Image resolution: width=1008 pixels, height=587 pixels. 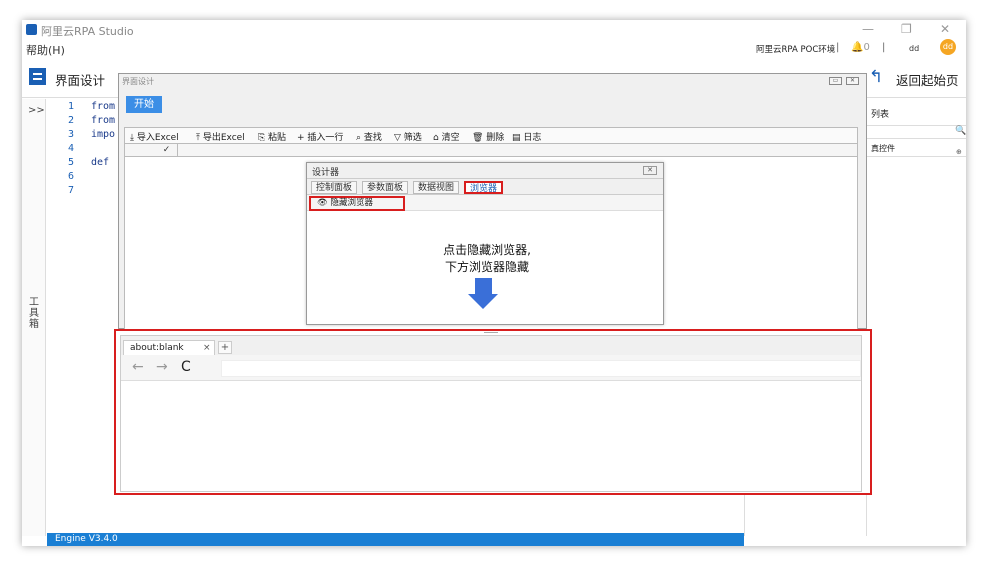 I want to click on filter-button: ▽ 筛选, so click(x=408, y=136).